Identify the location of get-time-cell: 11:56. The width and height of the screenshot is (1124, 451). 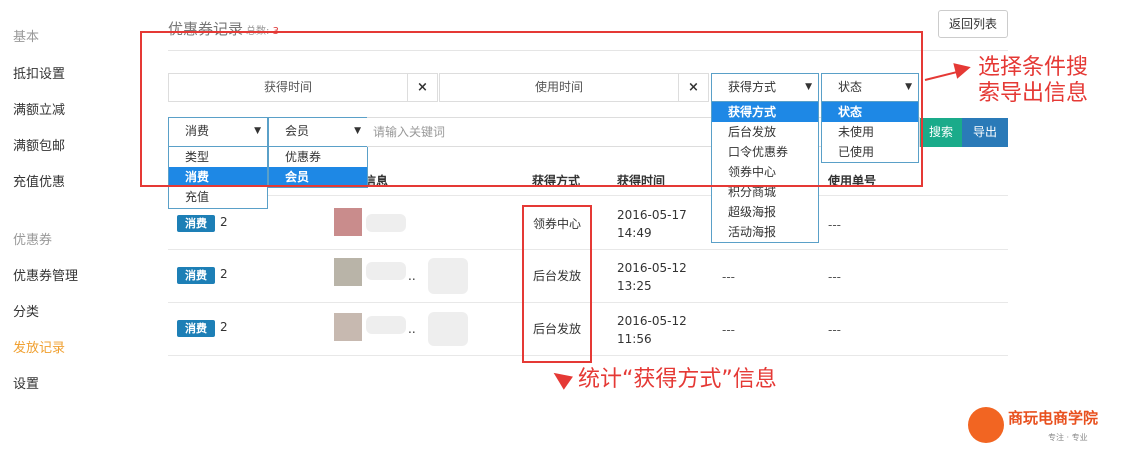
(634, 339).